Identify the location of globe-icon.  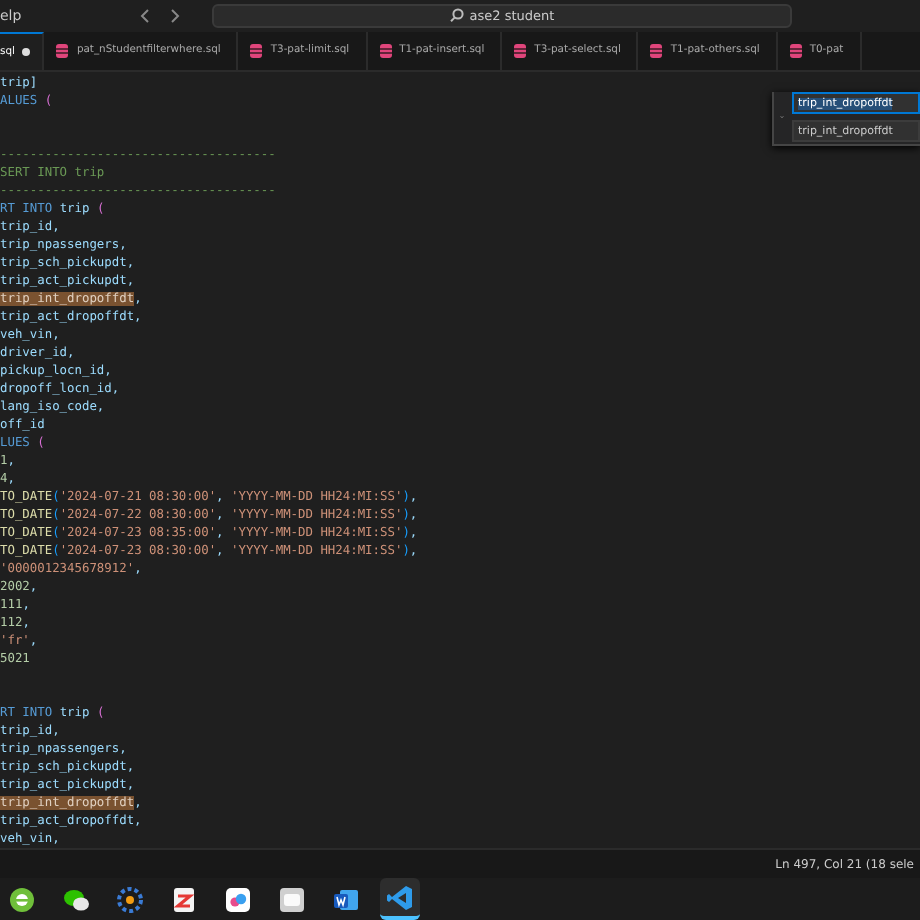
(22, 899).